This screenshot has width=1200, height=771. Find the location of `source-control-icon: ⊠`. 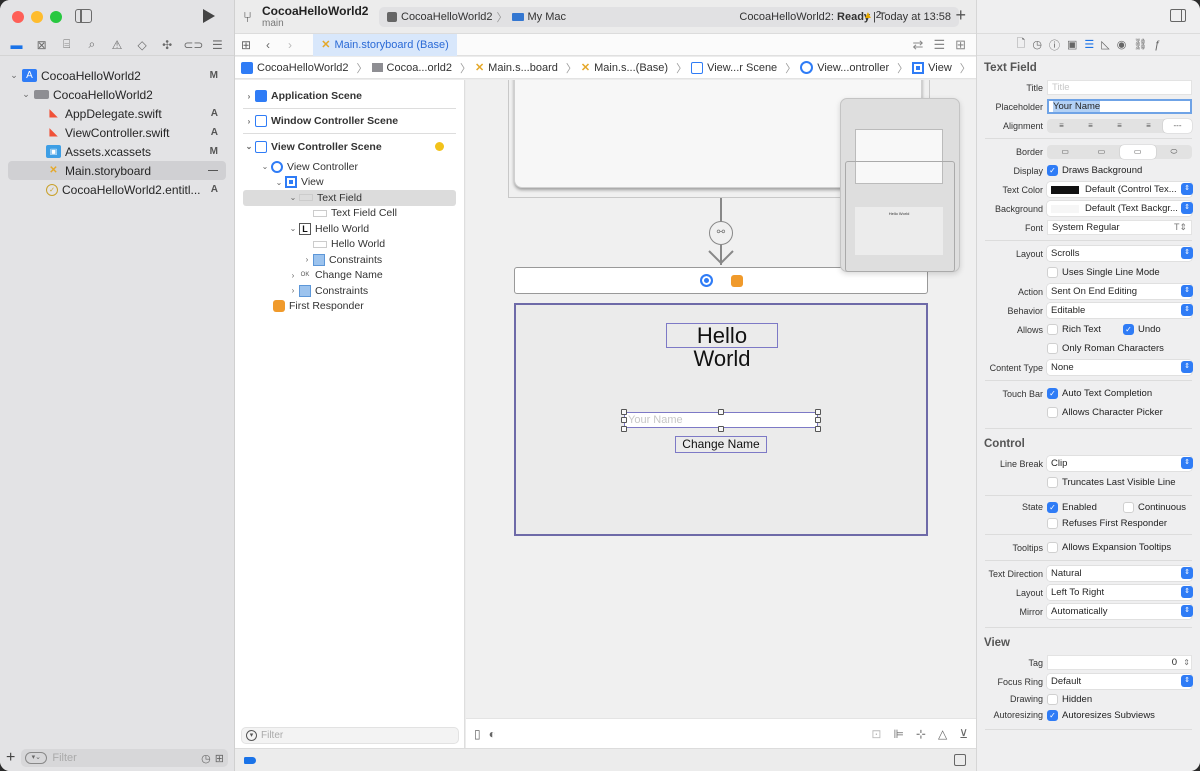

source-control-icon: ⊠ is located at coordinates (42, 45).